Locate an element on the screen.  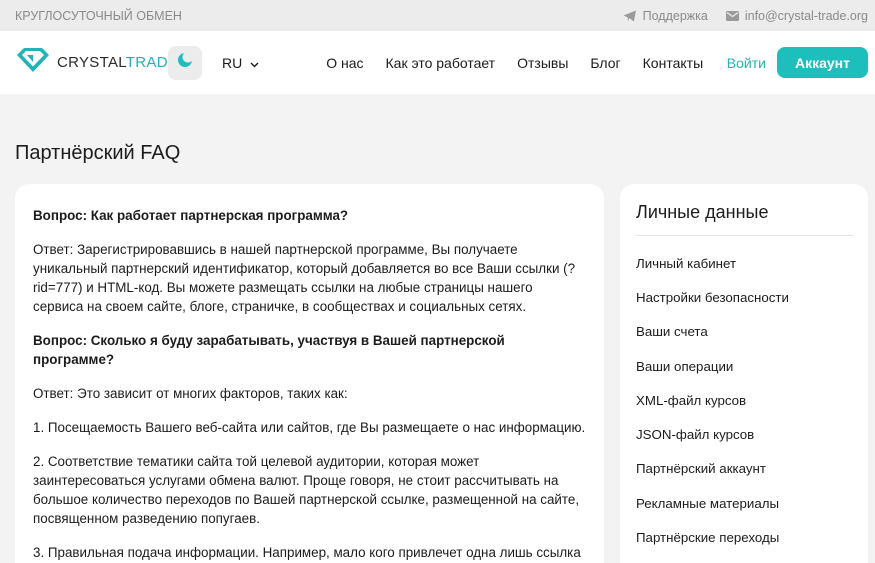
sidebar-item-promo-materials: Рекламные материалы is located at coordinates (745, 503).